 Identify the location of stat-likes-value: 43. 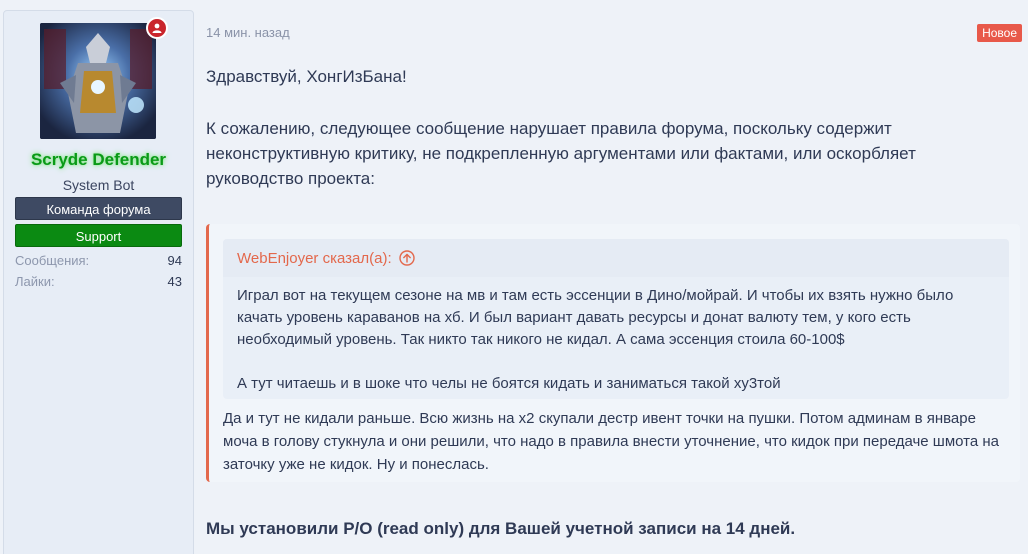
(175, 281).